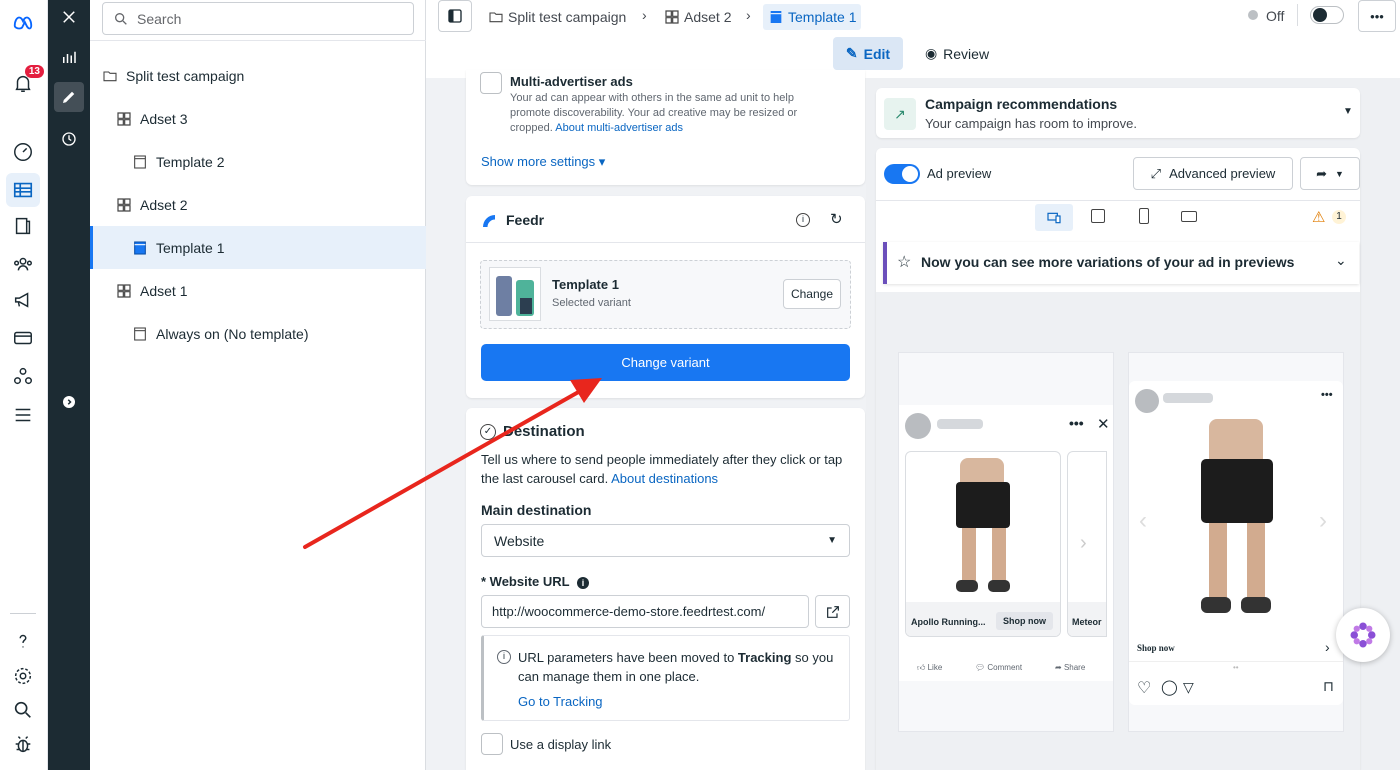  Describe the element at coordinates (23, 300) in the screenshot. I see `megaphone-icon` at that location.